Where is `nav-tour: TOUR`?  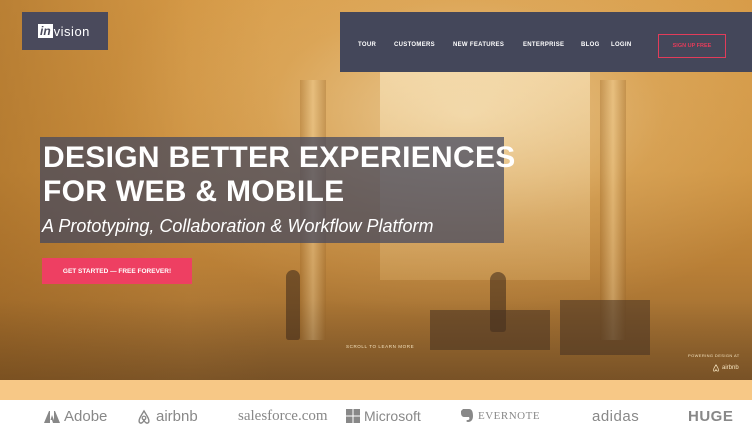
nav-tour: TOUR is located at coordinates (367, 45).